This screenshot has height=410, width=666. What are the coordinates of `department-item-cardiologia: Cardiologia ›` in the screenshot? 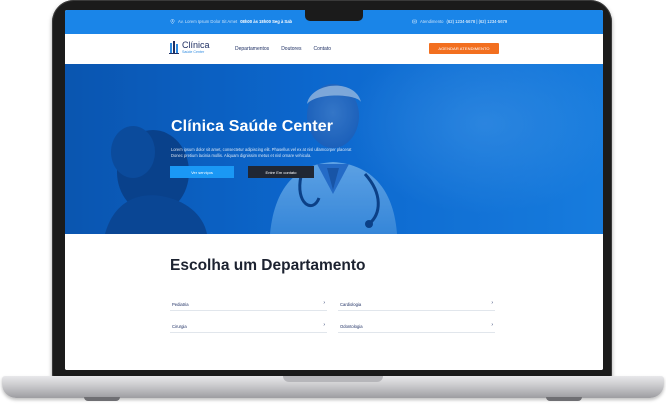 It's located at (416, 305).